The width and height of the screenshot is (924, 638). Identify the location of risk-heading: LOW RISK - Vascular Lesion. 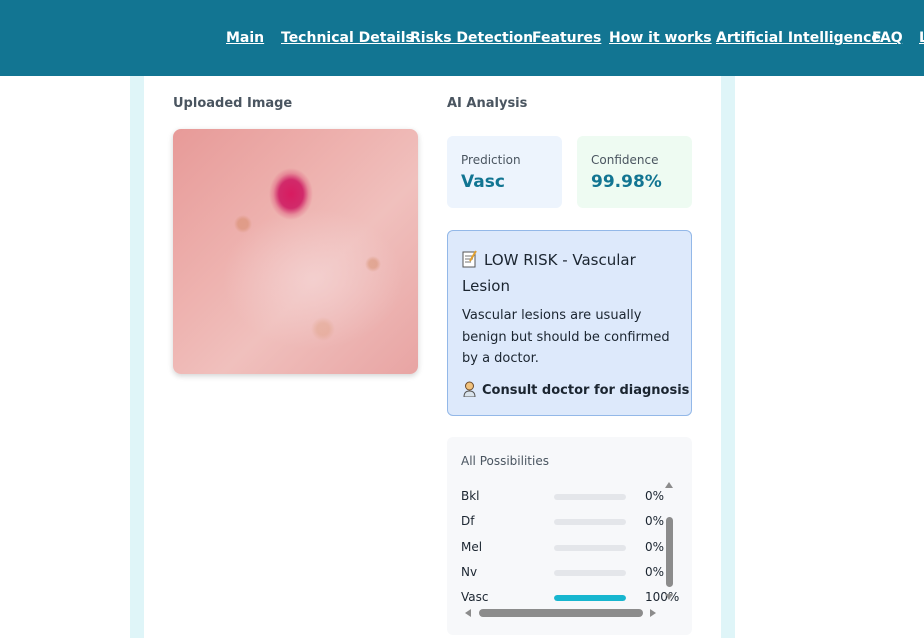
(572, 273).